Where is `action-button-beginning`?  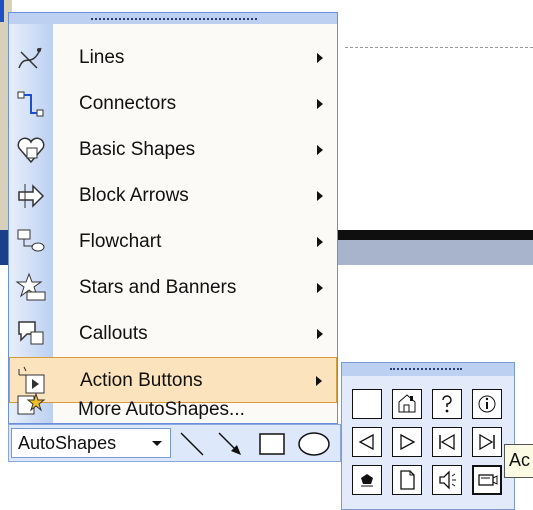
action-button-beginning is located at coordinates (447, 442).